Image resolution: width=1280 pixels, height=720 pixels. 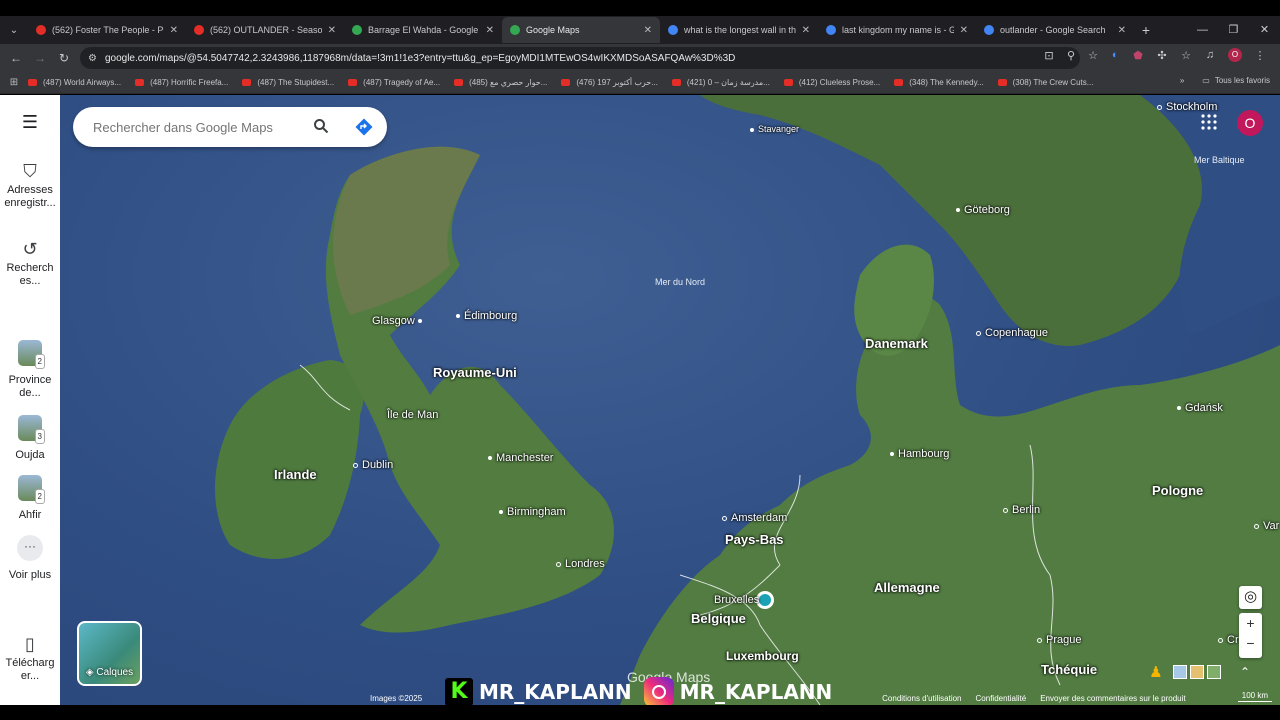 I want to click on map-label-berlin: Berlin, so click(x=1021, y=510).